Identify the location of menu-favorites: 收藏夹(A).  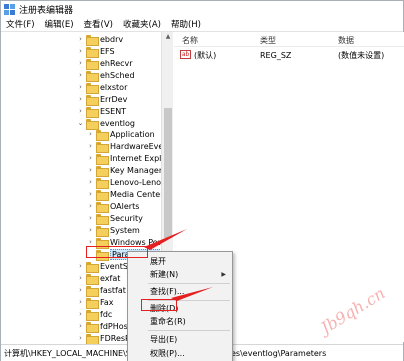
(142, 24).